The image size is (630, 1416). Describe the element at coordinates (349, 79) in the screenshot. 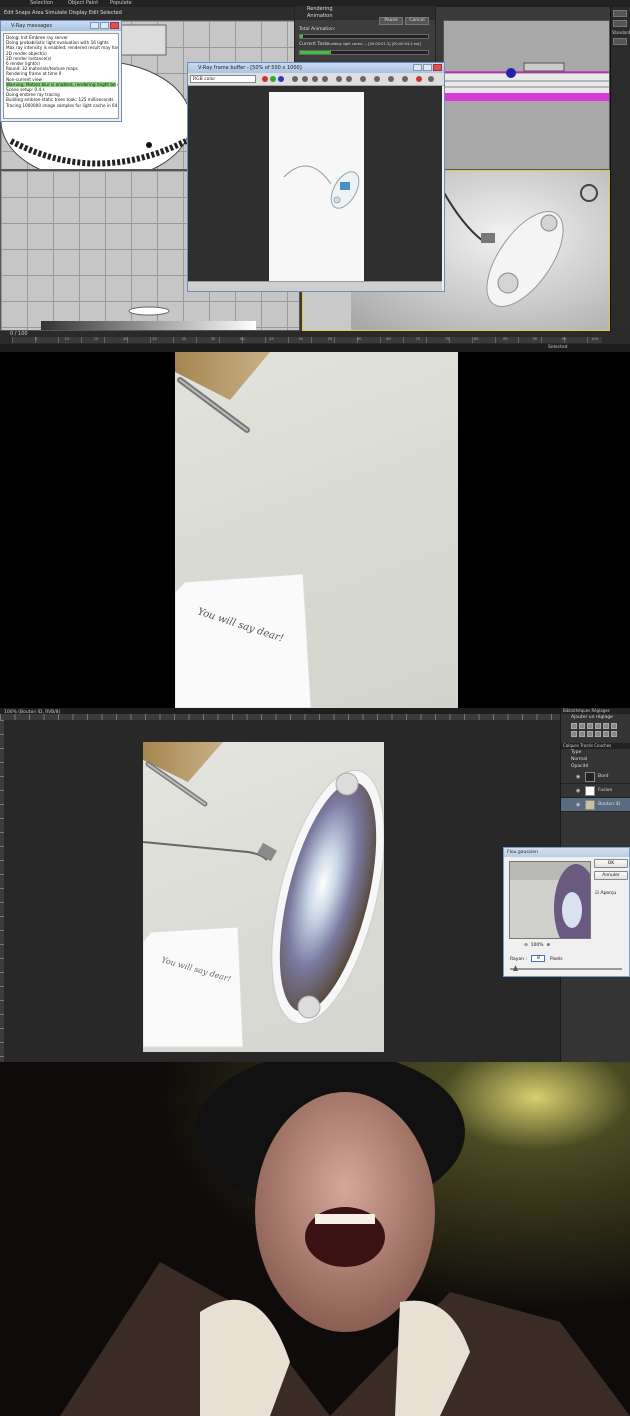

I see `lens-effects-icon` at that location.